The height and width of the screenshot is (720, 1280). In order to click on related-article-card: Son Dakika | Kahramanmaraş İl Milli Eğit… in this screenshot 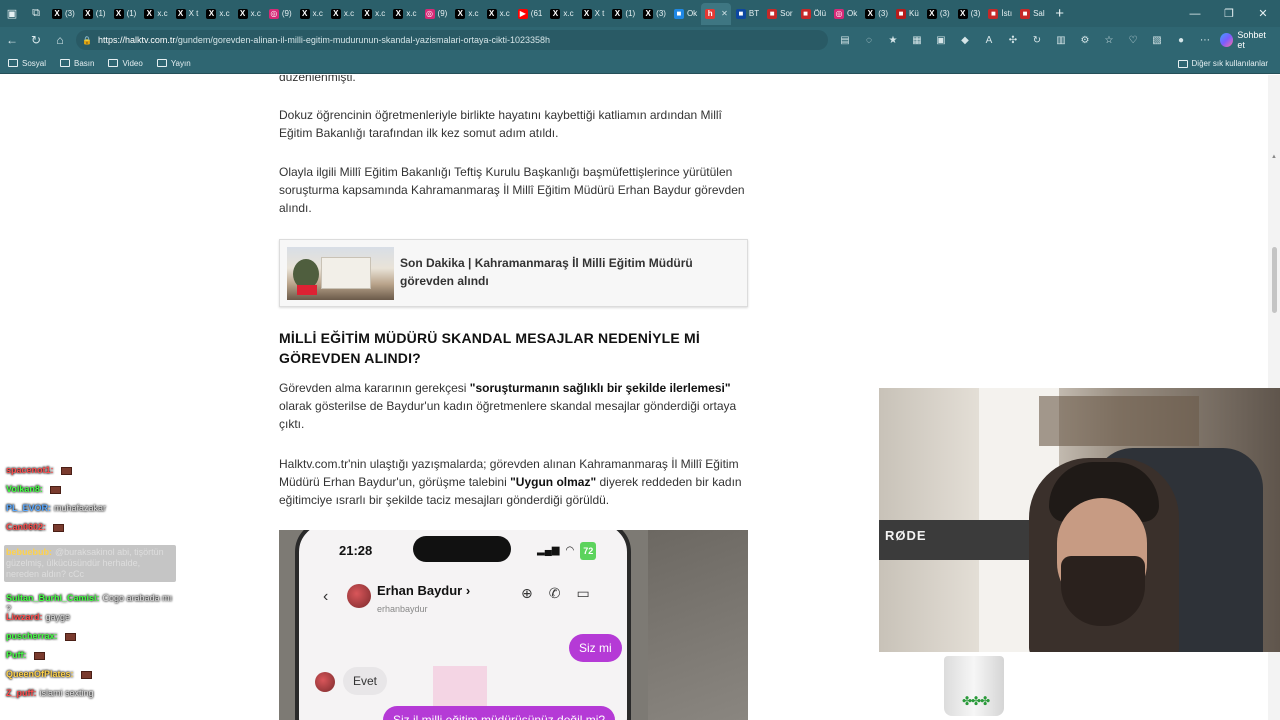, I will do `click(513, 273)`.